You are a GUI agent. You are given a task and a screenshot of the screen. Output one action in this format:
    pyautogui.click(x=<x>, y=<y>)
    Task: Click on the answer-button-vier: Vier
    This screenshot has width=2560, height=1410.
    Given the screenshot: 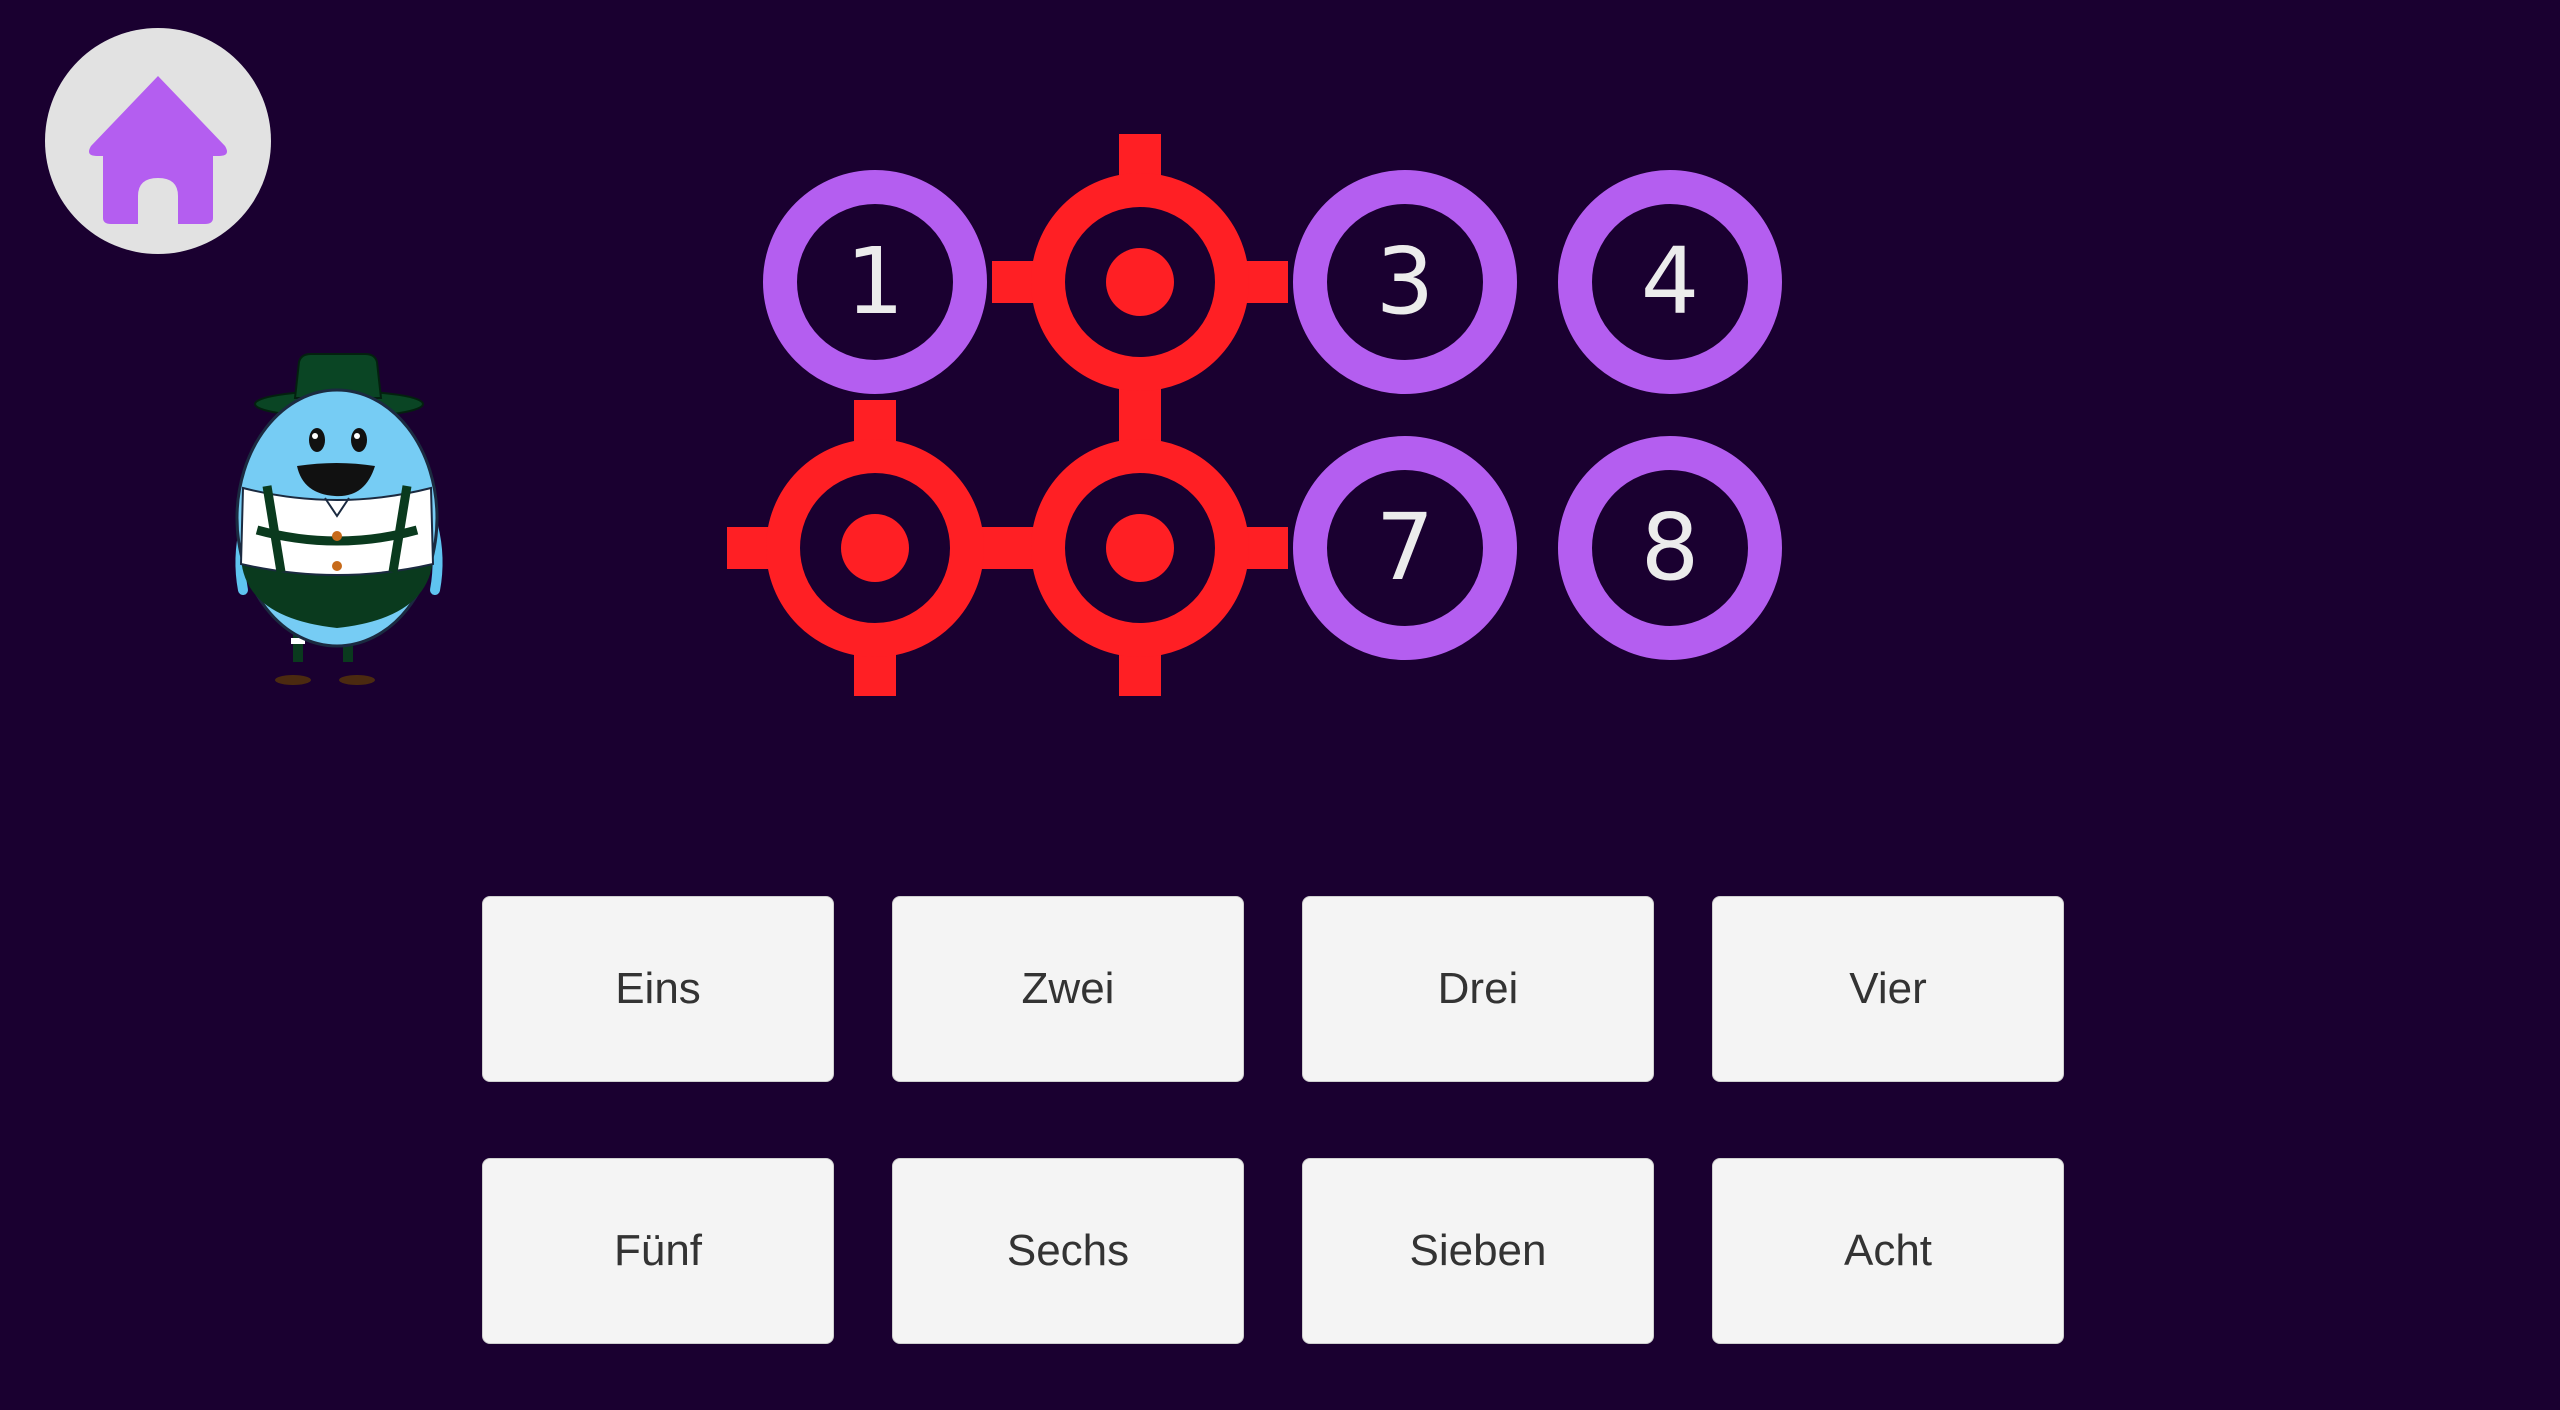 What is the action you would take?
    pyautogui.click(x=1888, y=989)
    